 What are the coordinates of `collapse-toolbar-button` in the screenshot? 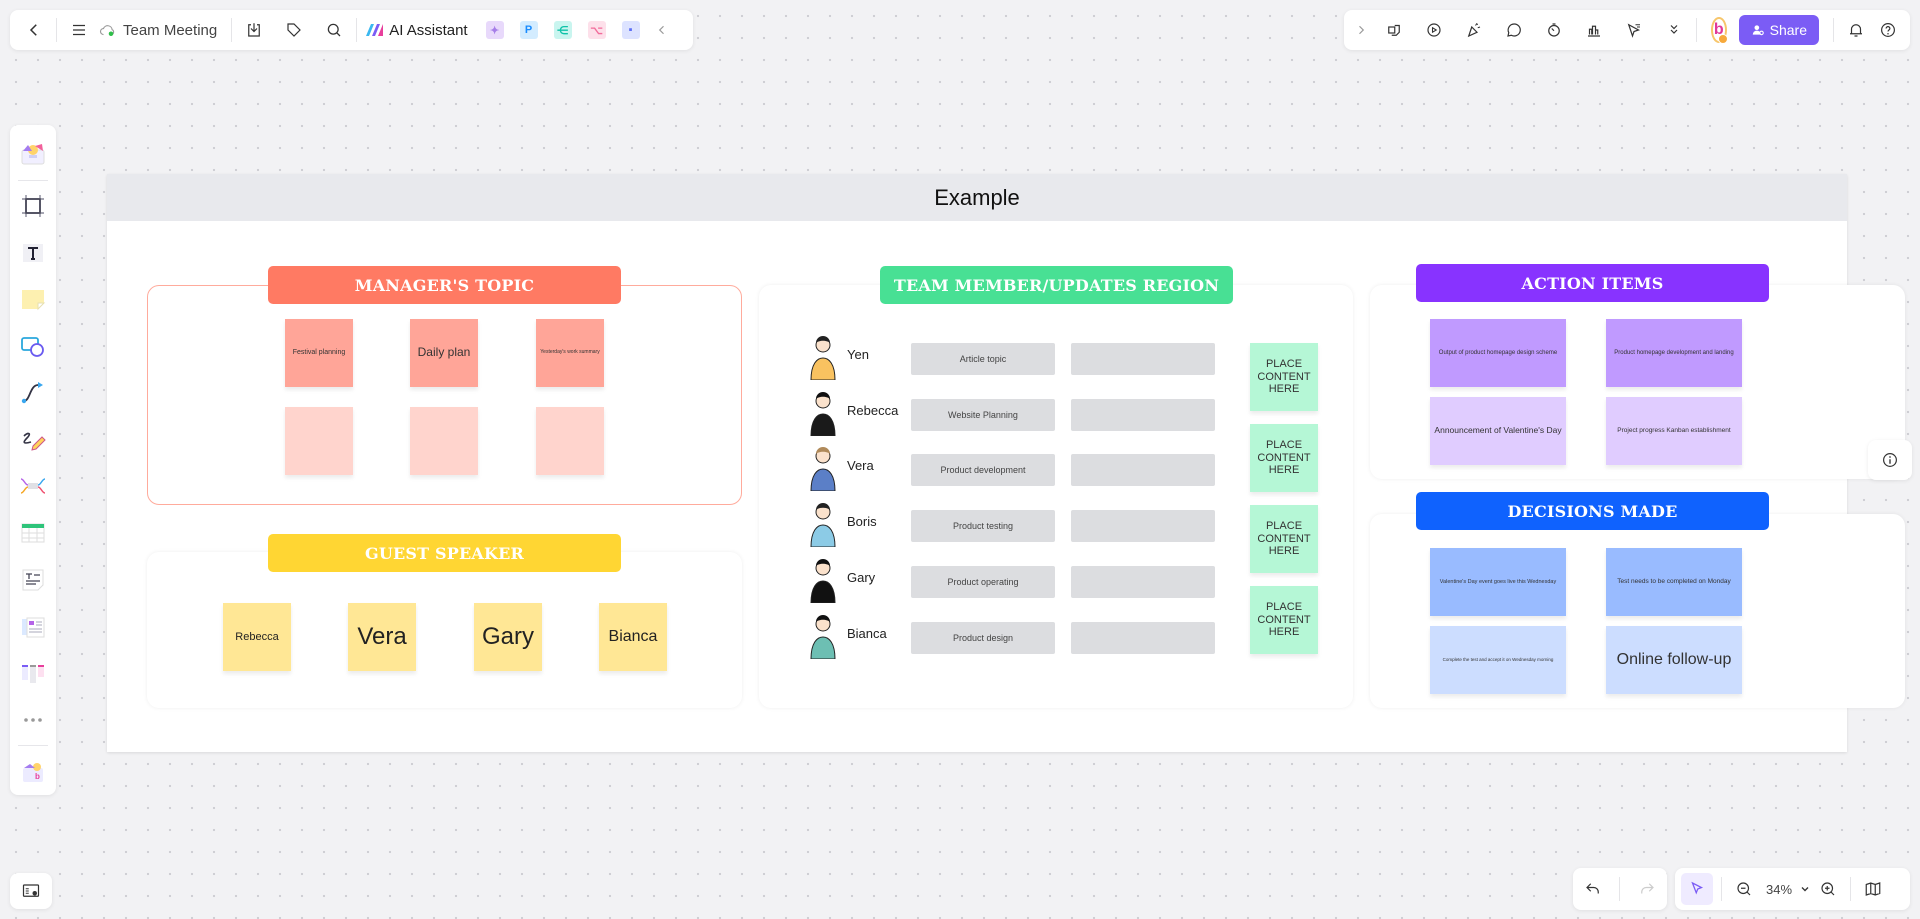 It's located at (662, 30).